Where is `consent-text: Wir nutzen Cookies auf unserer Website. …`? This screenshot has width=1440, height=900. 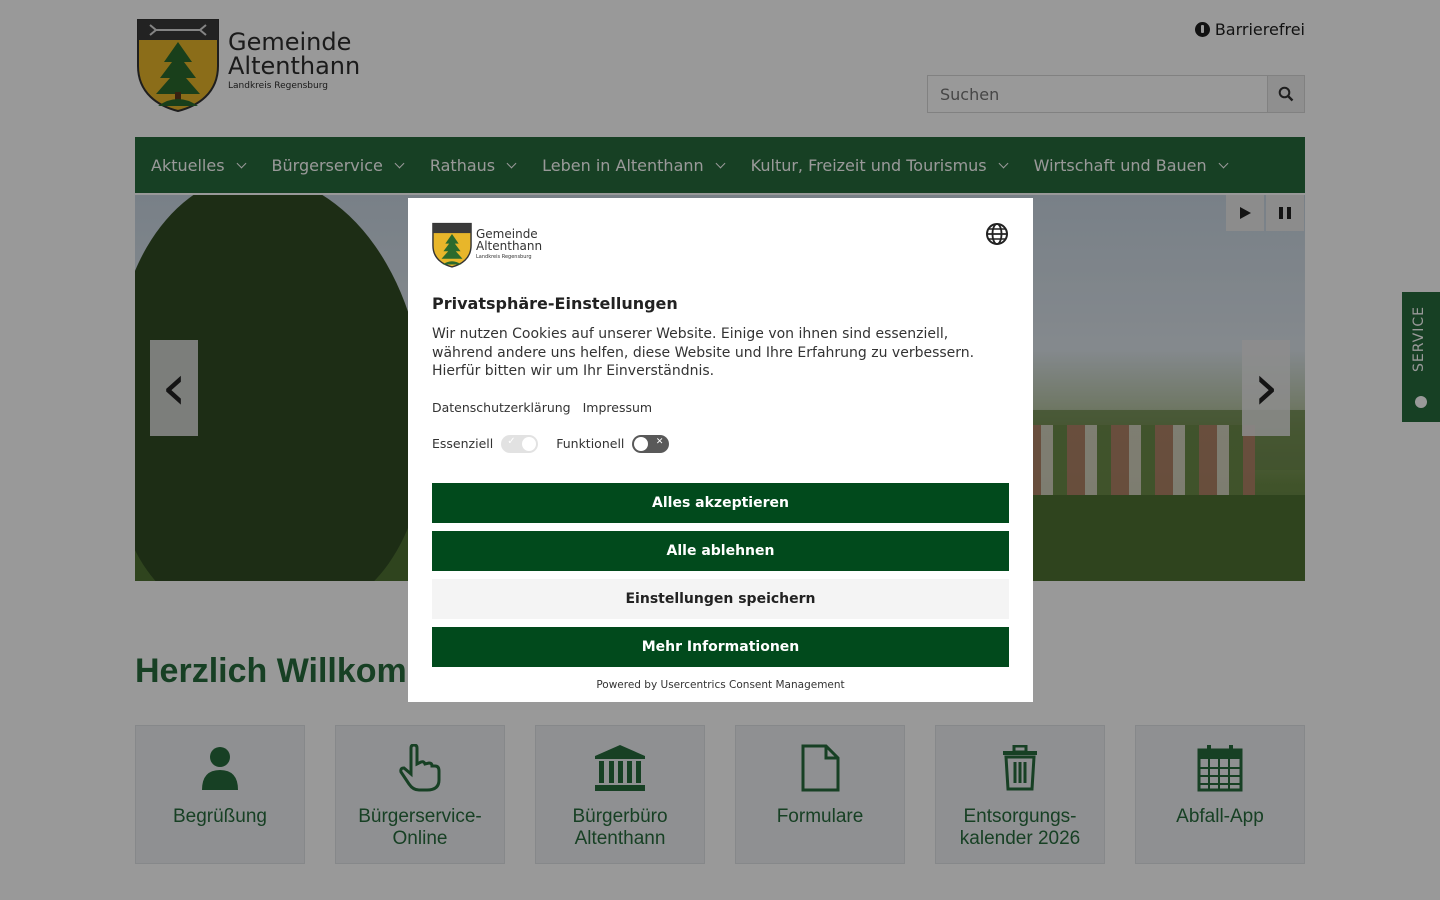 consent-text: Wir nutzen Cookies auf unserer Website. … is located at coordinates (703, 352).